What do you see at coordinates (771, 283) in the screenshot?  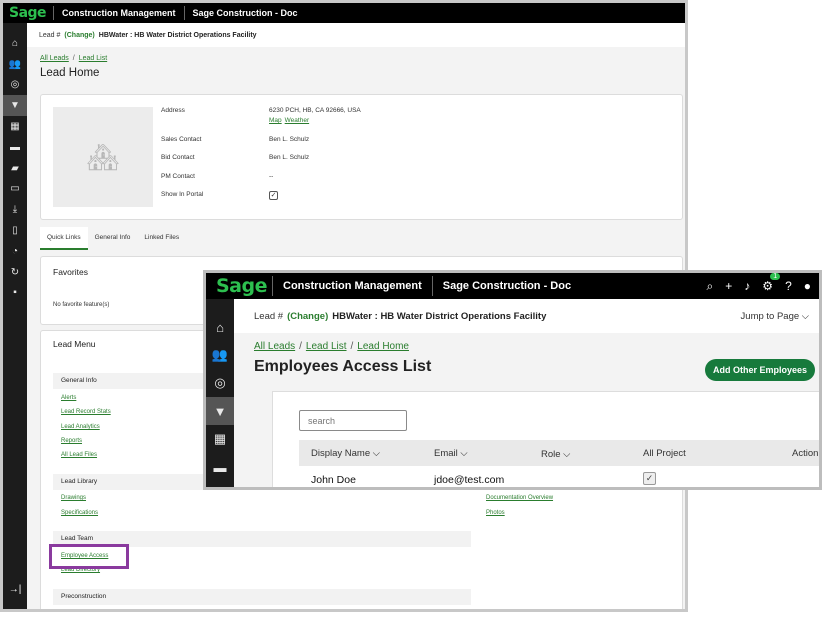 I see `gear-icon: ⚙ 1` at bounding box center [771, 283].